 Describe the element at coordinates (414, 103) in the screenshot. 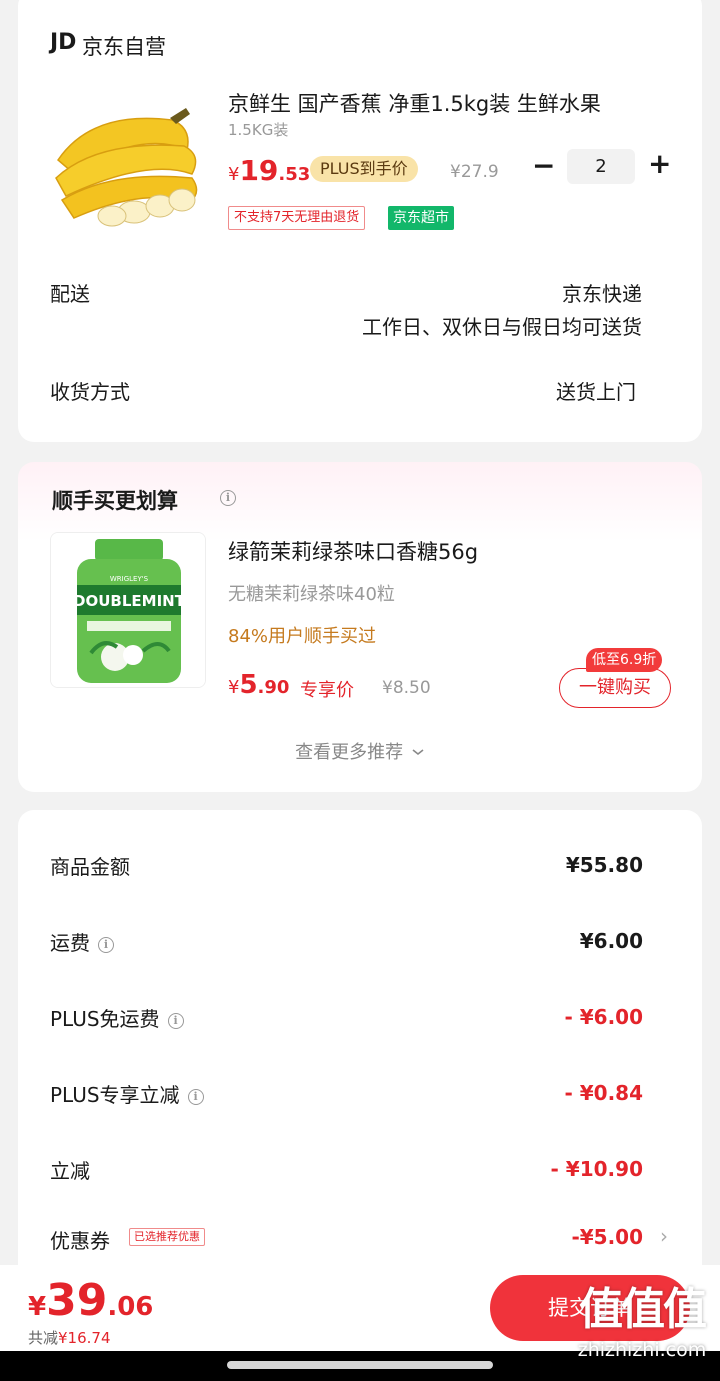

I see `product-title: 京鲜生 国产香蕉 净重1.5kg装 生鲜水果` at that location.